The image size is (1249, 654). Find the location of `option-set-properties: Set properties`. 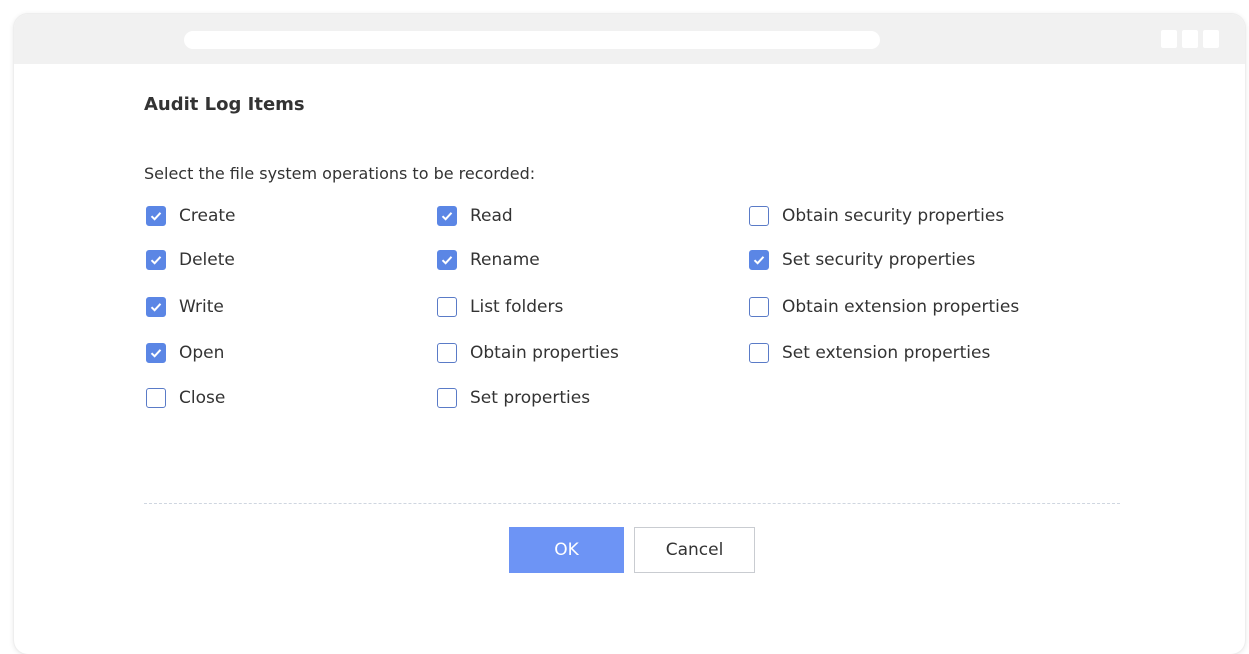

option-set-properties: Set properties is located at coordinates (513, 398).